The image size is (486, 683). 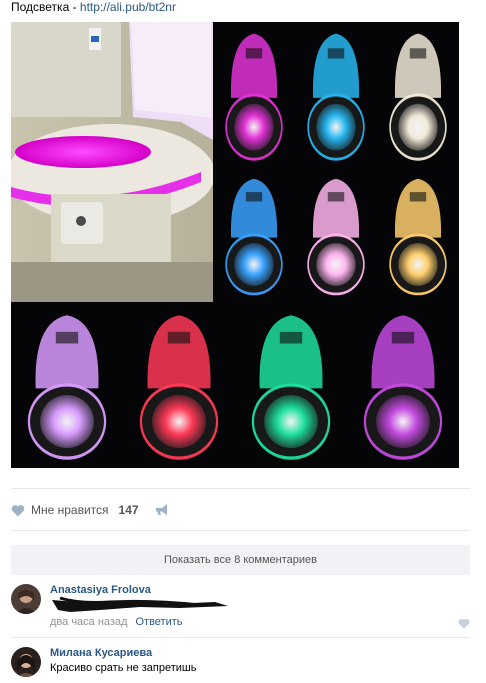 What do you see at coordinates (158, 622) in the screenshot?
I see `reply-link: Ответить` at bounding box center [158, 622].